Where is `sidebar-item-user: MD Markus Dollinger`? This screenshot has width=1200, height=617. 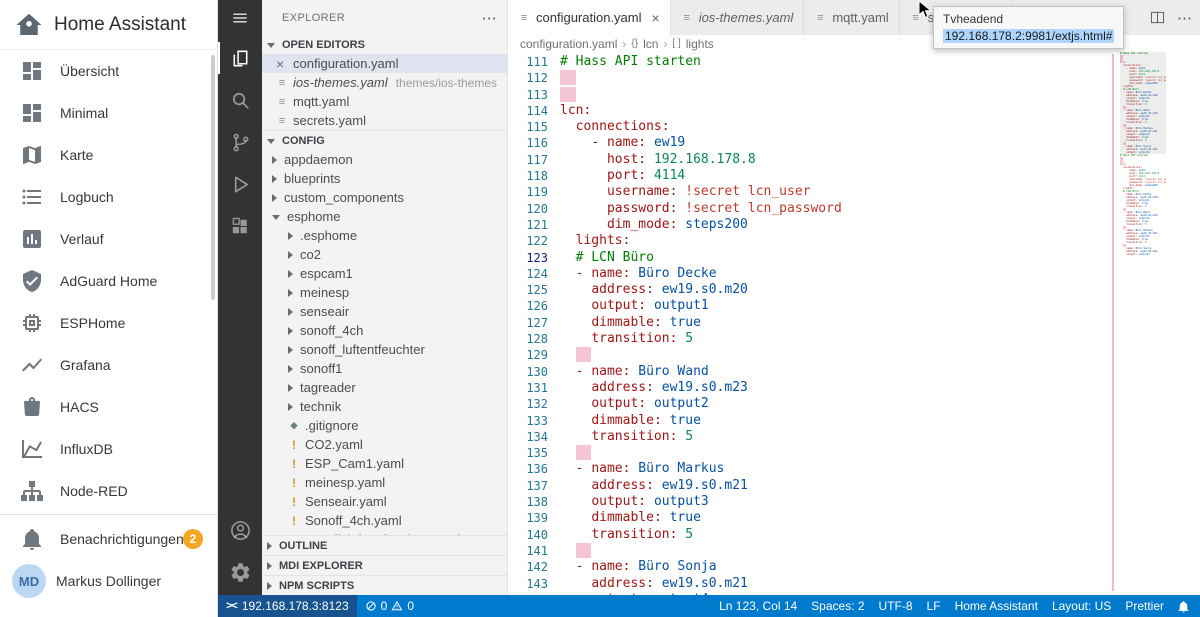
sidebar-item-user: MD Markus Dollinger is located at coordinates (108, 581).